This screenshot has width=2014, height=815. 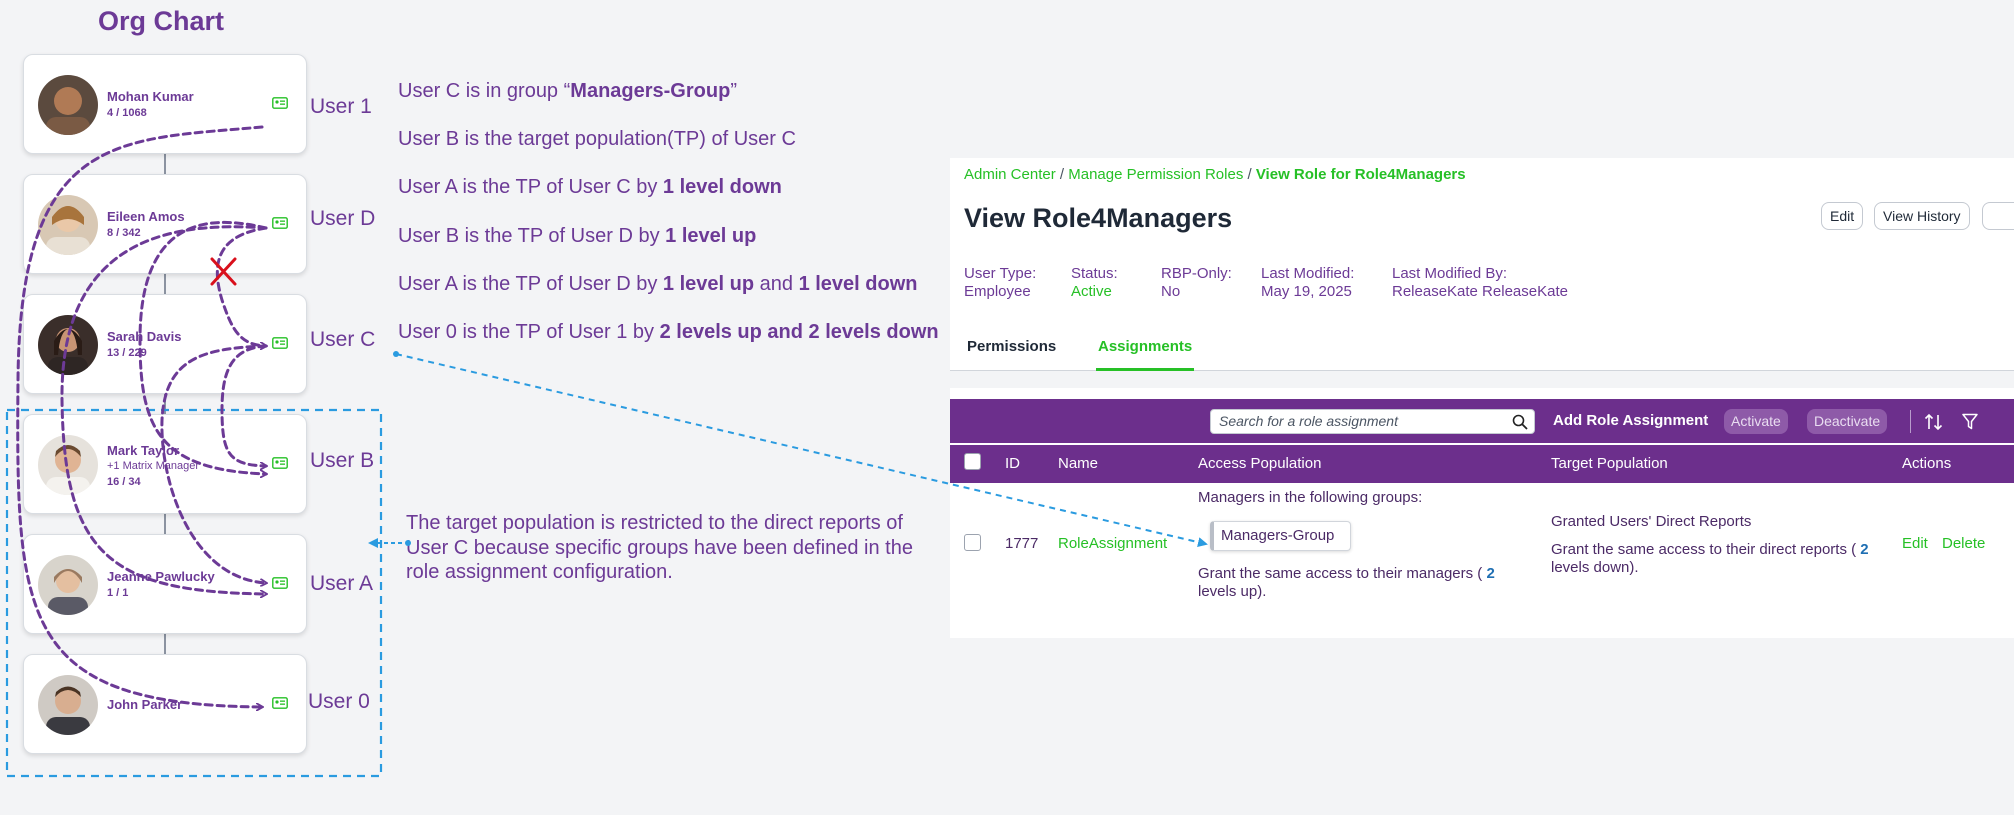 I want to click on meta-value: No, so click(x=1171, y=291).